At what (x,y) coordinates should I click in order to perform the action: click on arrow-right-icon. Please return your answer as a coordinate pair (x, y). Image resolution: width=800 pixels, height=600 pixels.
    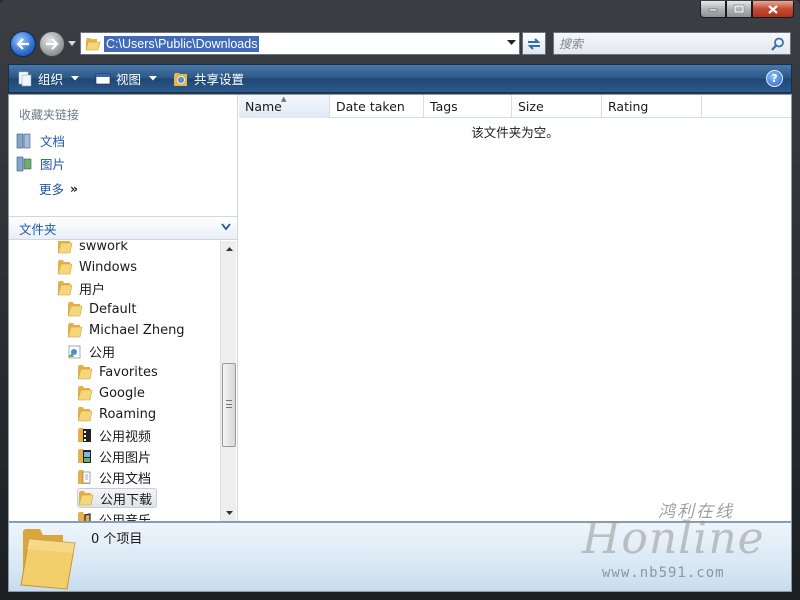
    Looking at the image, I should click on (52, 44).